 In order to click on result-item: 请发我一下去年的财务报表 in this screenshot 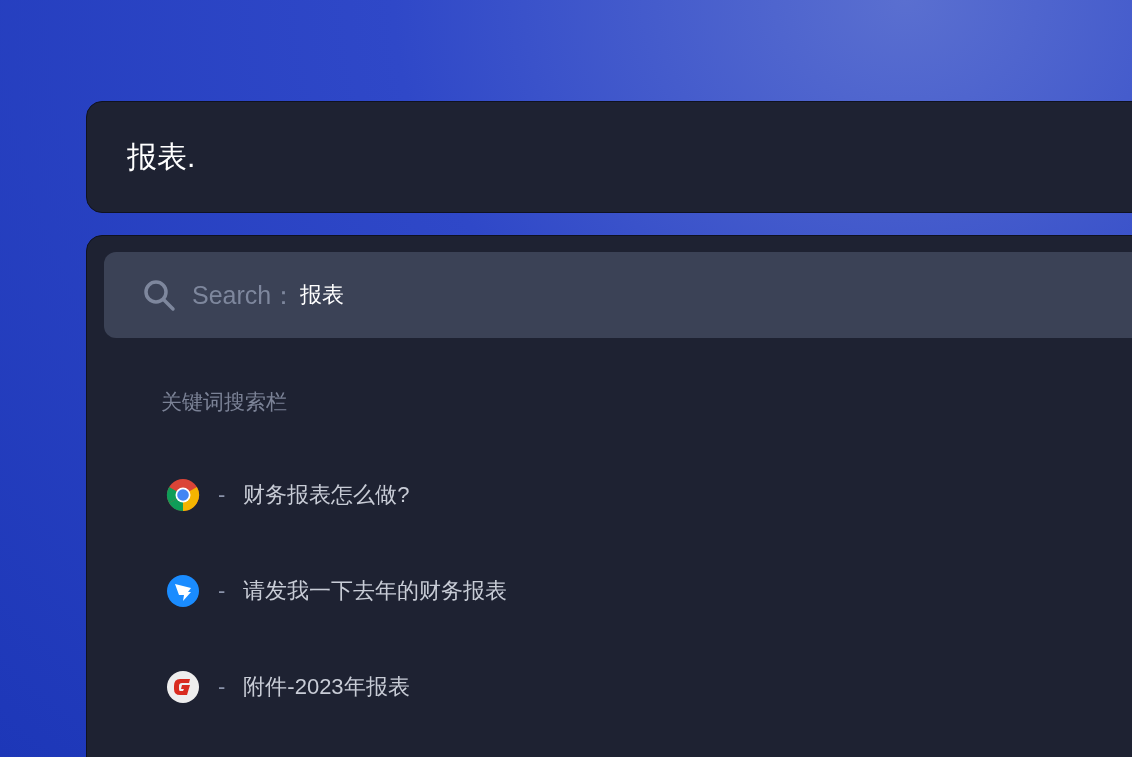, I will do `click(375, 591)`.